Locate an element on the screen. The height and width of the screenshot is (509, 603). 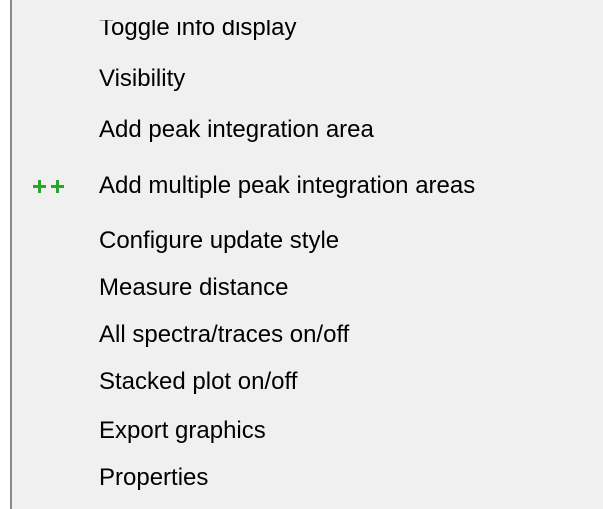
menu-item-label: Add peak integration area is located at coordinates (236, 129).